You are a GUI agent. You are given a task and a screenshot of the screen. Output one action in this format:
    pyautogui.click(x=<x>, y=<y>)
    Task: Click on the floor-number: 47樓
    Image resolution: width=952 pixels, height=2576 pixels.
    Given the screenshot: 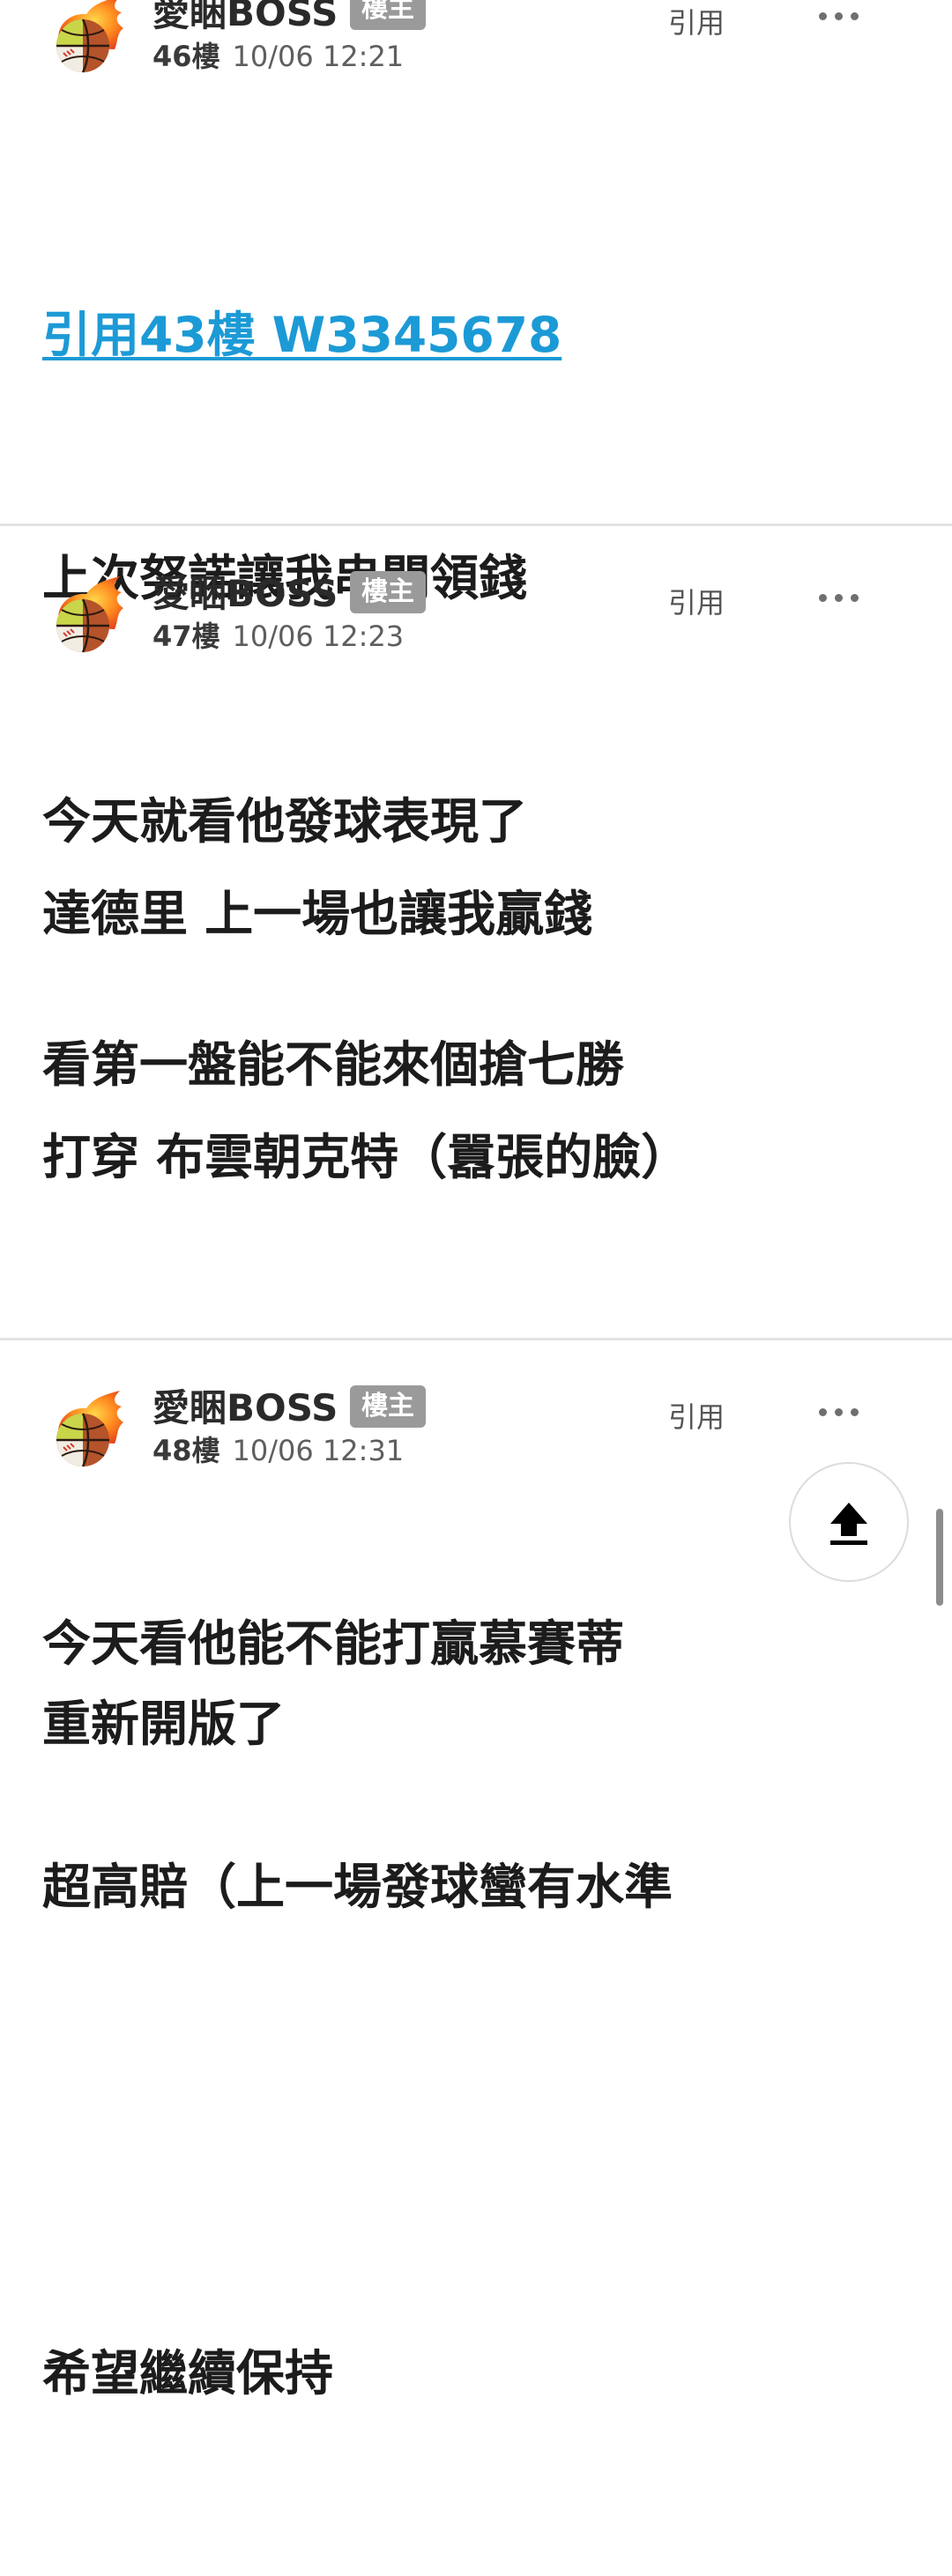 What is the action you would take?
    pyautogui.click(x=186, y=636)
    